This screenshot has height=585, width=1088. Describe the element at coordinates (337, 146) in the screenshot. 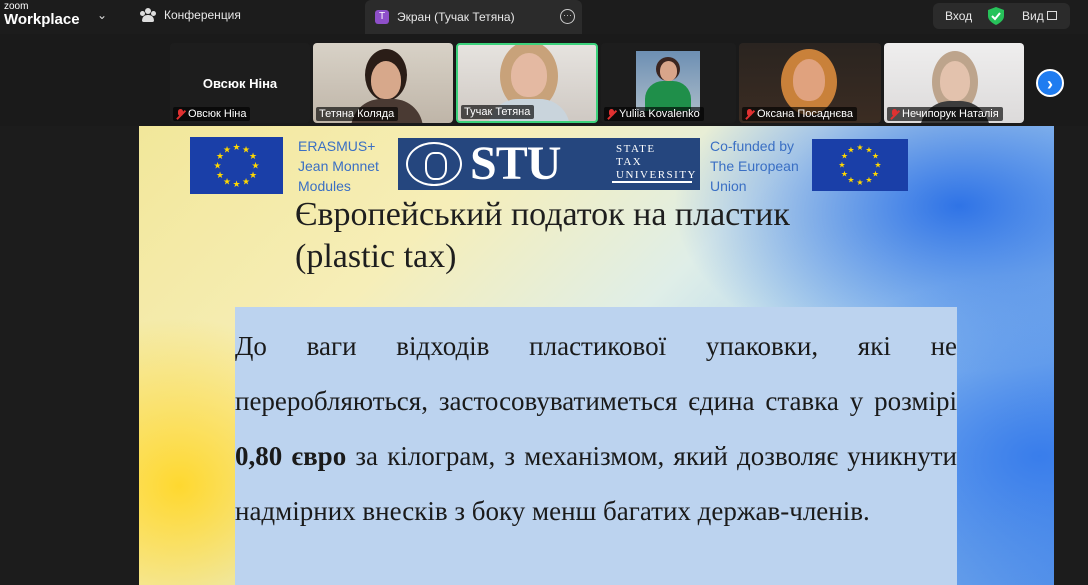

I see `erasmus-line: ERASMUS+` at that location.